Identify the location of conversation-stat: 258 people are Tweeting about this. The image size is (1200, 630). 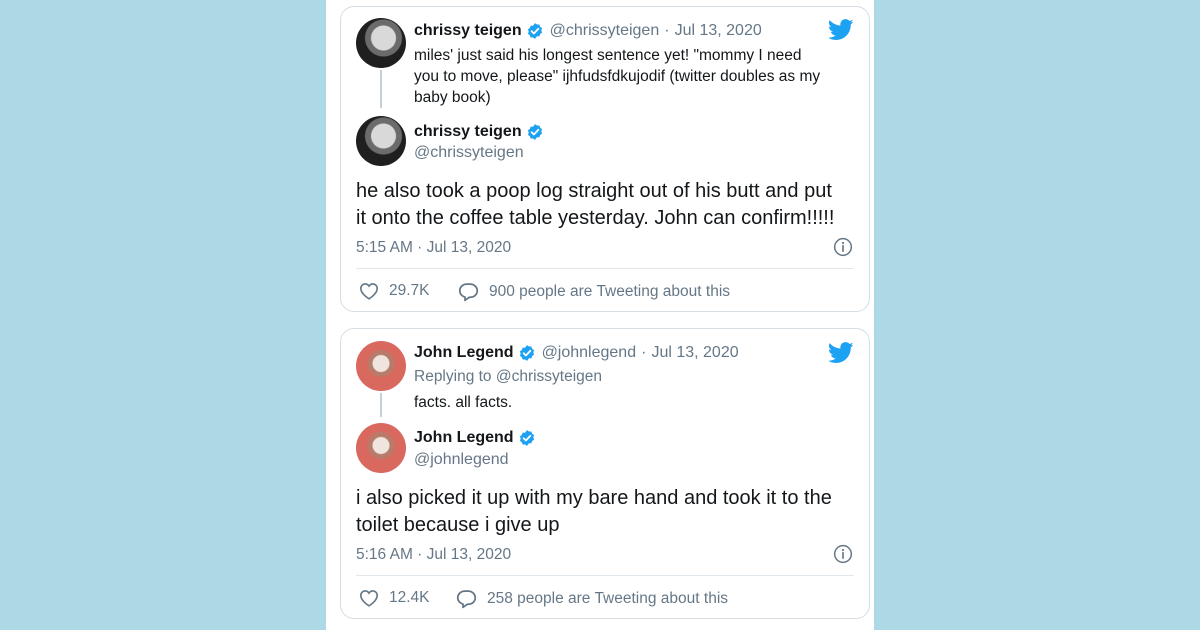
(592, 599).